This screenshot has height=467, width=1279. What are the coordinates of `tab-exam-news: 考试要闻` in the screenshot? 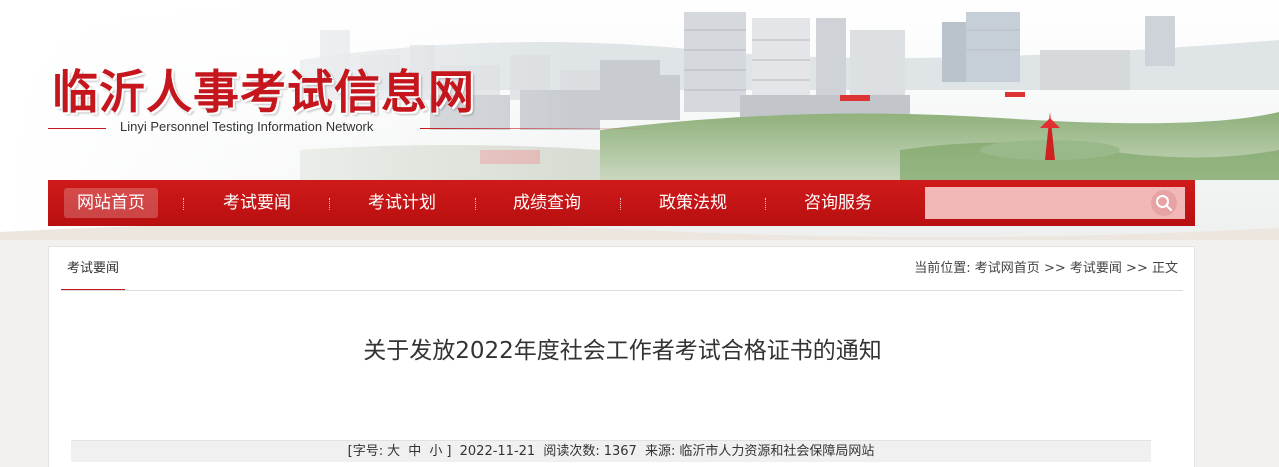 It's located at (93, 269).